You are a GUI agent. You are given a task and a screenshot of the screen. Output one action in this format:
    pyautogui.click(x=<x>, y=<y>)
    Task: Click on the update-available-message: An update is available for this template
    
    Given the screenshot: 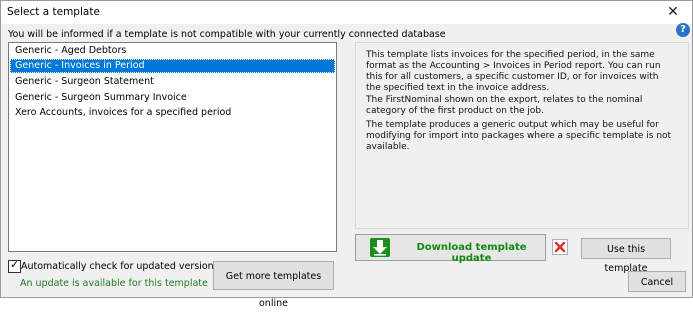 What is the action you would take?
    pyautogui.click(x=114, y=283)
    